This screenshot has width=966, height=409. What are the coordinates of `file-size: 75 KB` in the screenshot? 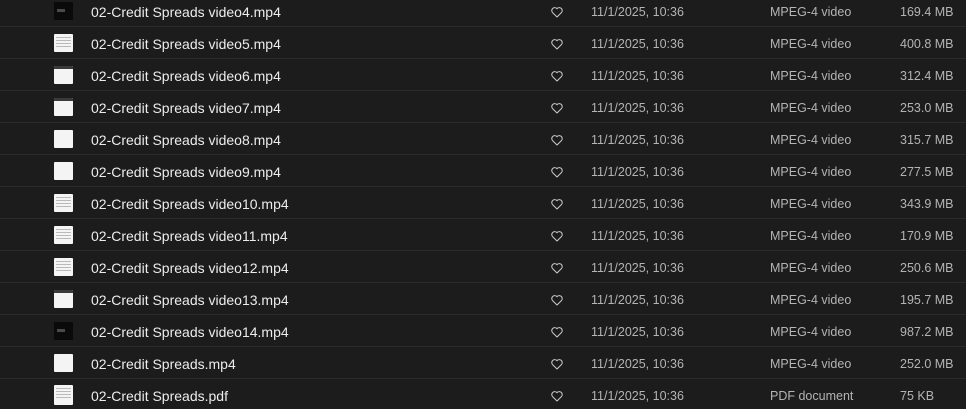 It's located at (917, 396).